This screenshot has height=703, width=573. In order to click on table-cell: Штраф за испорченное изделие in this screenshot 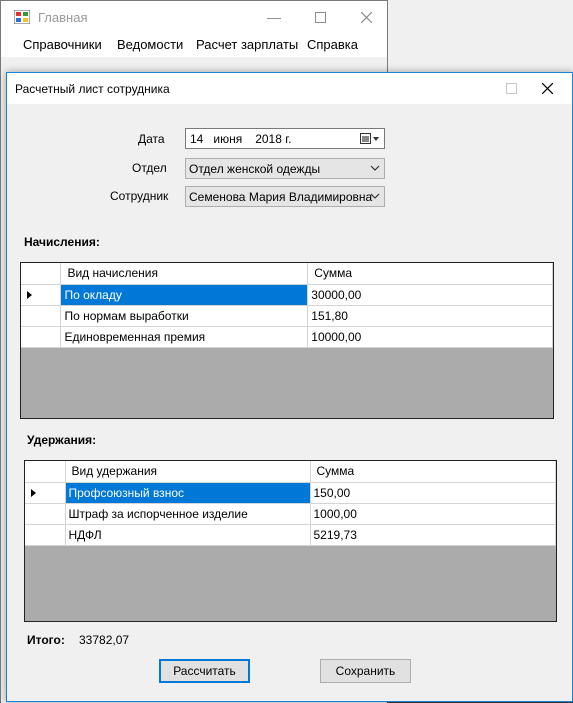, I will do `click(188, 514)`.